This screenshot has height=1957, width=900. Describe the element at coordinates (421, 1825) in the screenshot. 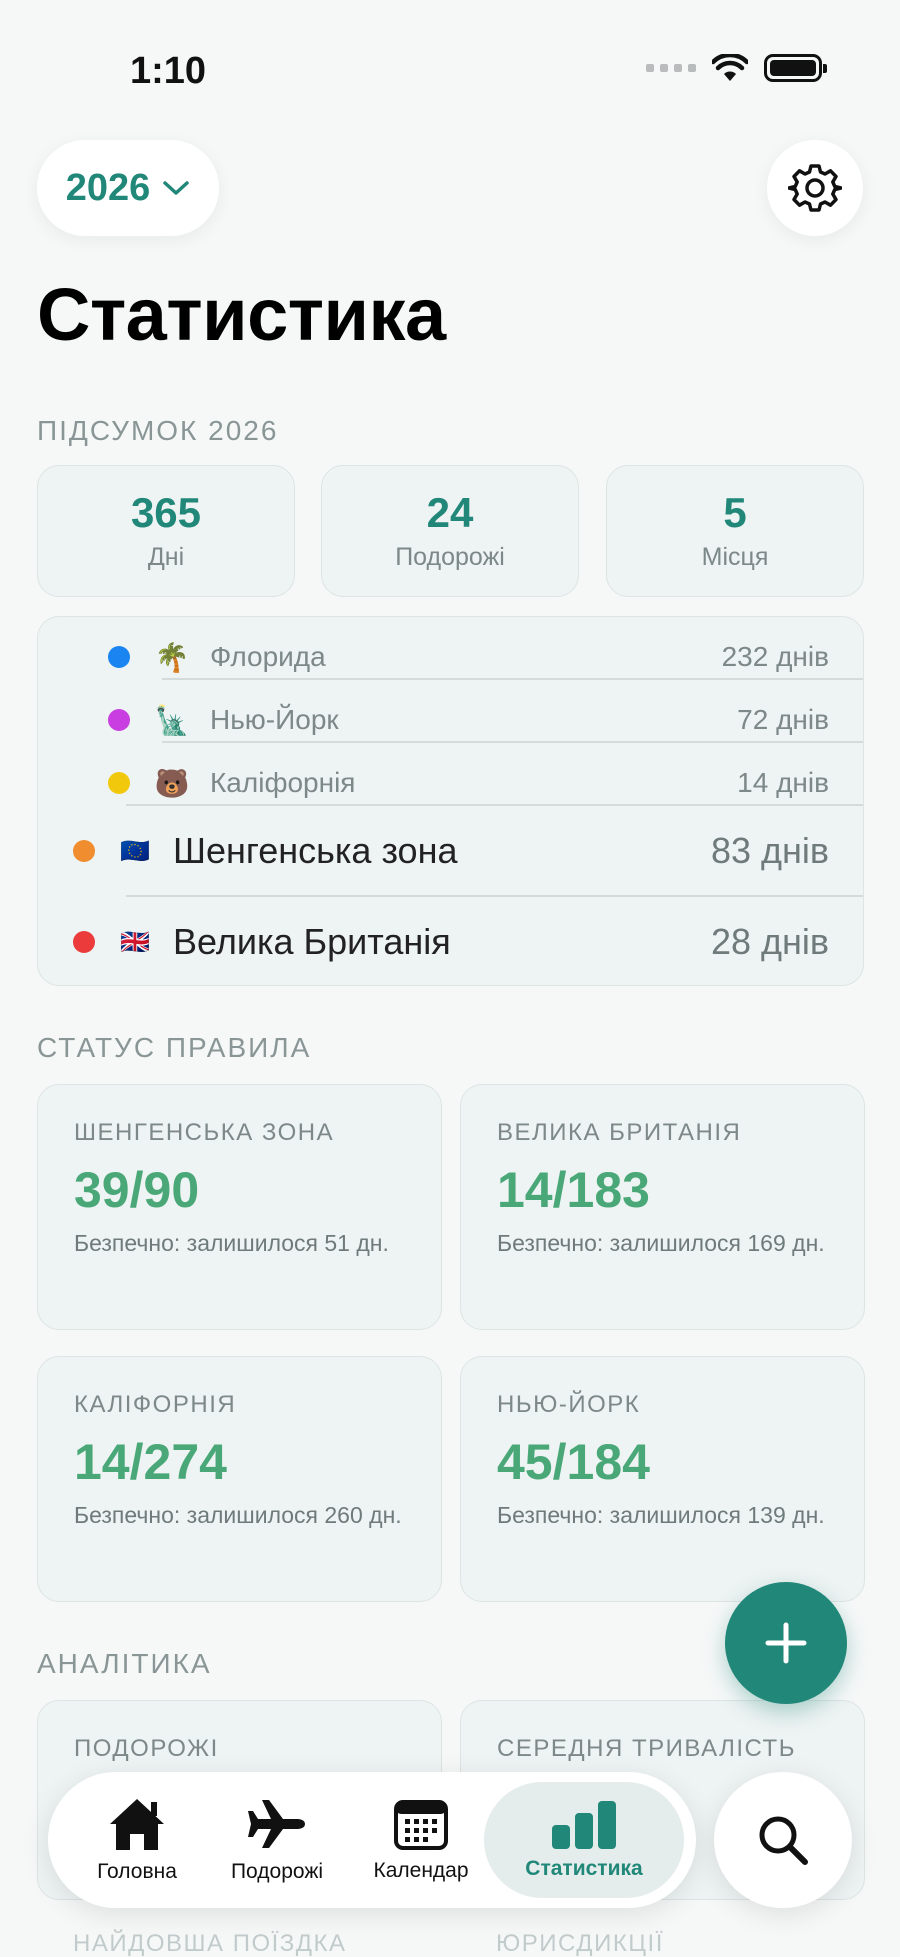

I see `calendar-icon` at that location.